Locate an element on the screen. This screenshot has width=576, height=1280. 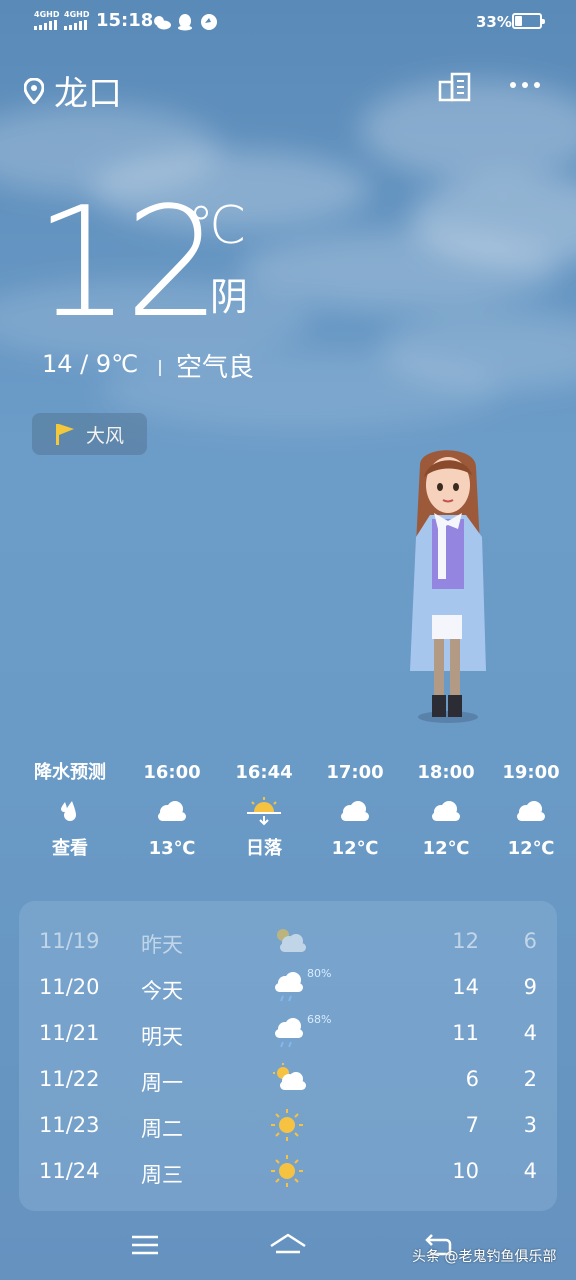
more-icon is located at coordinates (525, 85).